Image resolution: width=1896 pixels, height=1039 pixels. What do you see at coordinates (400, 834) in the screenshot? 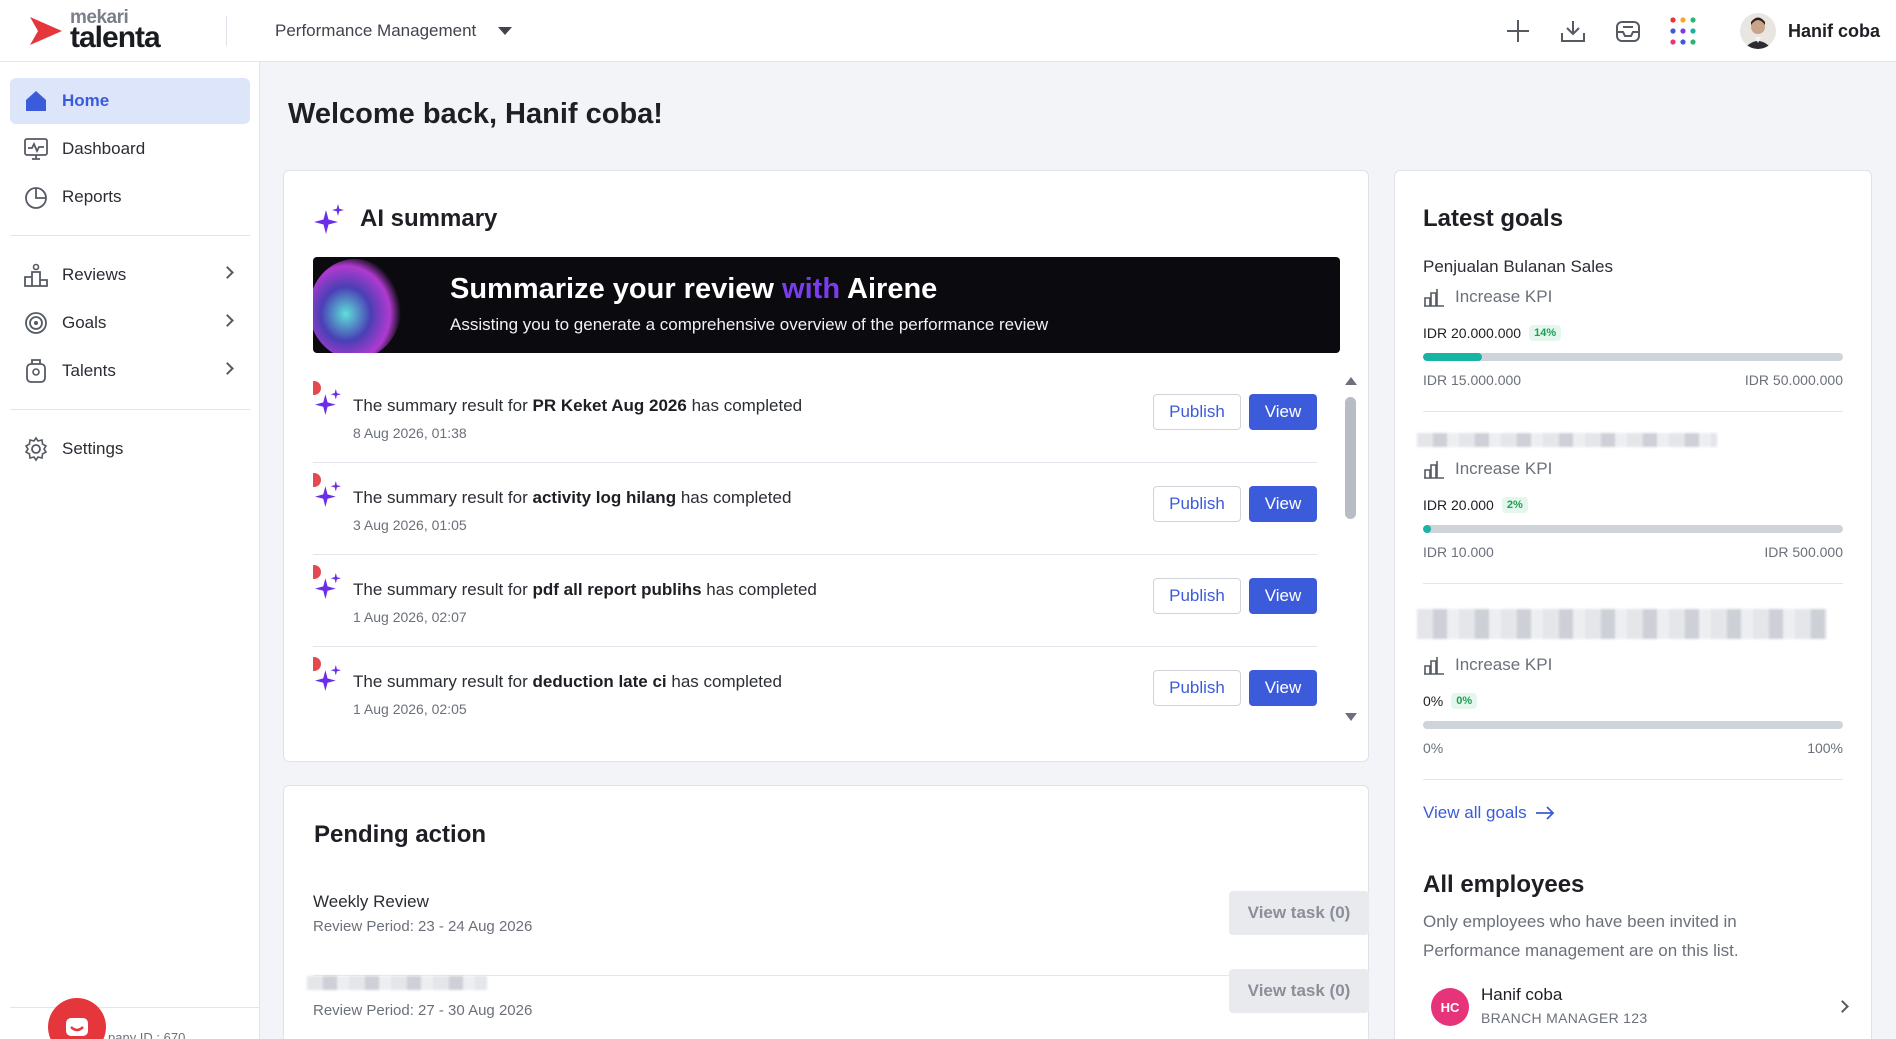
I see `pending-action-title: Pending action` at bounding box center [400, 834].